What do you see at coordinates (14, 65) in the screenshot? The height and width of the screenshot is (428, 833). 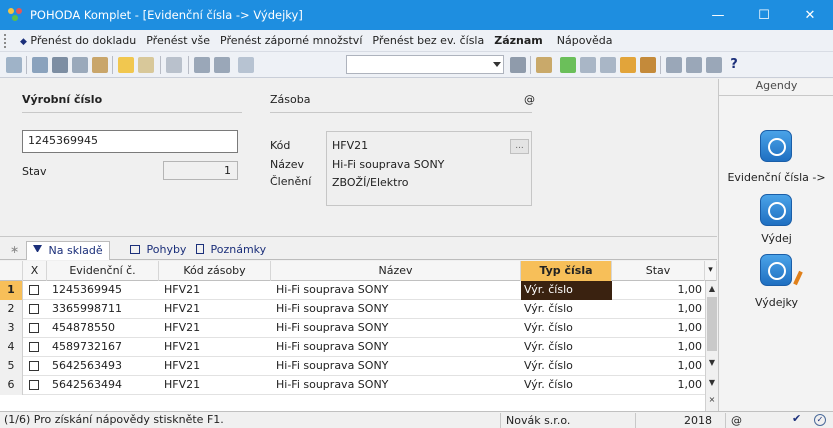 I see `back-icon` at bounding box center [14, 65].